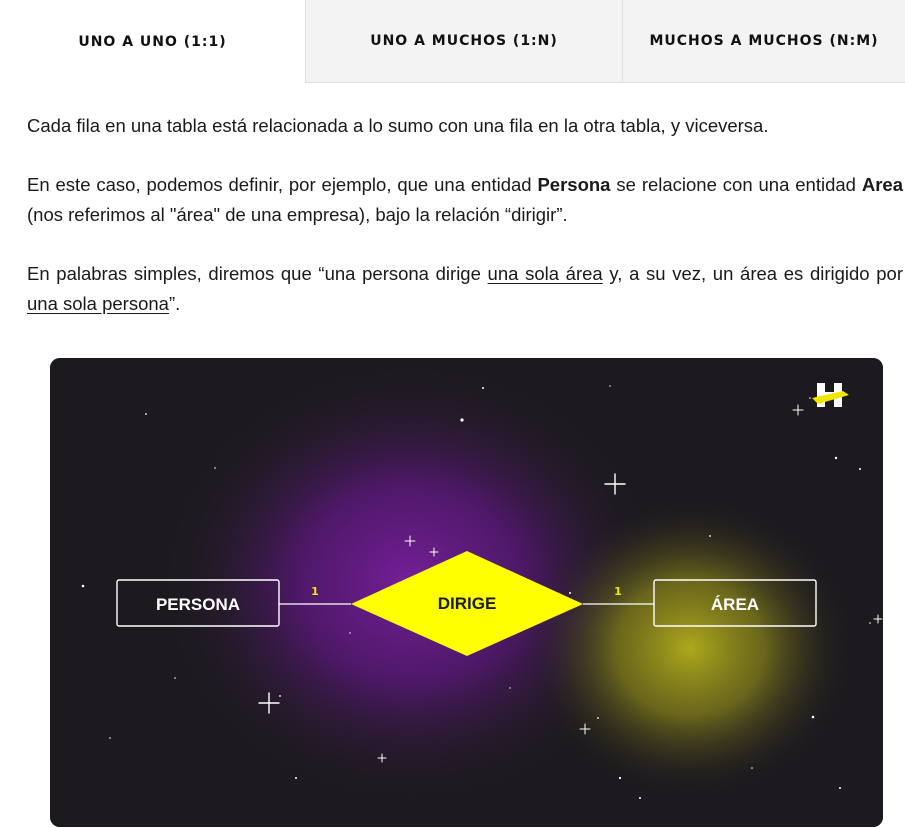 The width and height of the screenshot is (905, 828). What do you see at coordinates (98, 303) in the screenshot?
I see `underline-una-sola-persona: una sola persona` at bounding box center [98, 303].